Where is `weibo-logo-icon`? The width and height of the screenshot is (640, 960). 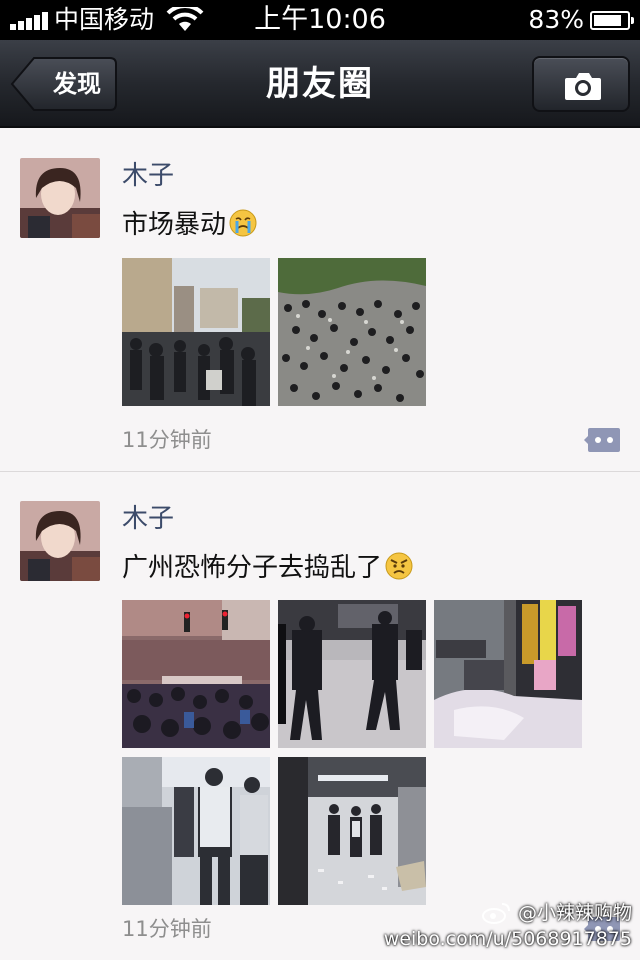
weibo-logo-icon is located at coordinates (495, 913).